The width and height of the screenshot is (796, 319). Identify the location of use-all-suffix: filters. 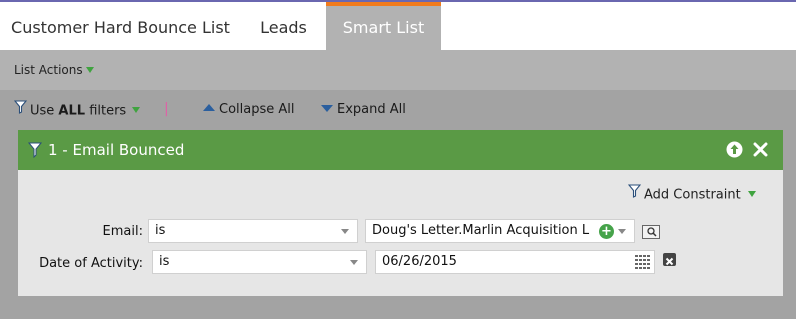
(106, 111).